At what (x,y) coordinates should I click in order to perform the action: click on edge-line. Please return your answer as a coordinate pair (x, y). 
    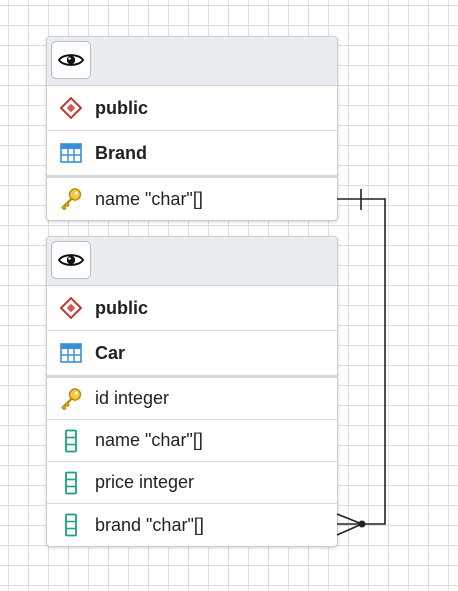
    Looking at the image, I should click on (361, 361).